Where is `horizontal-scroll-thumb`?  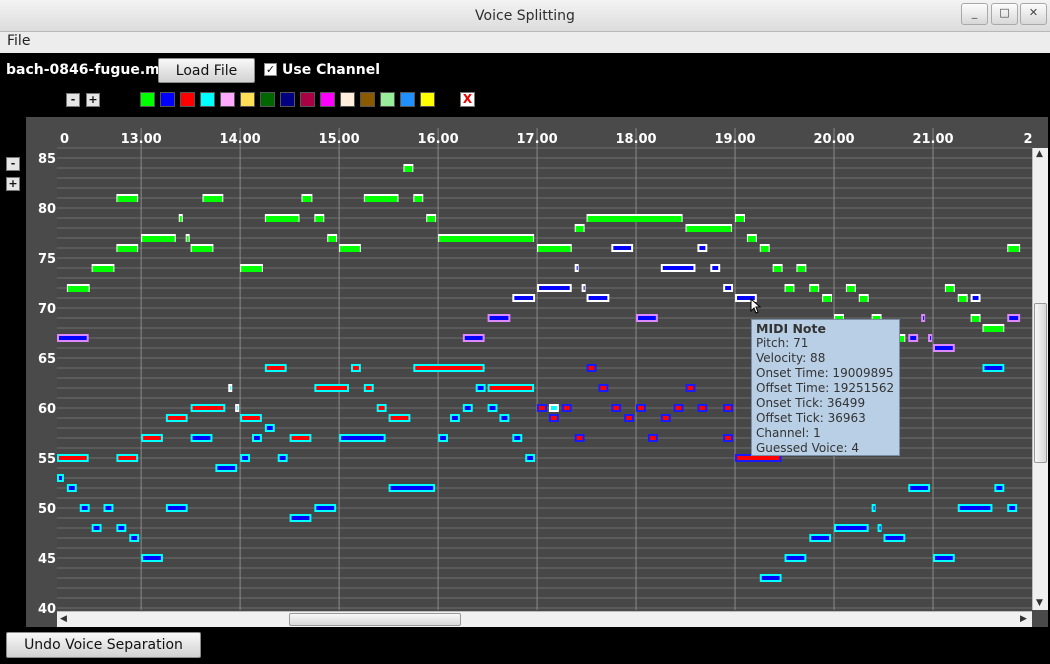
horizontal-scroll-thumb is located at coordinates (375, 619).